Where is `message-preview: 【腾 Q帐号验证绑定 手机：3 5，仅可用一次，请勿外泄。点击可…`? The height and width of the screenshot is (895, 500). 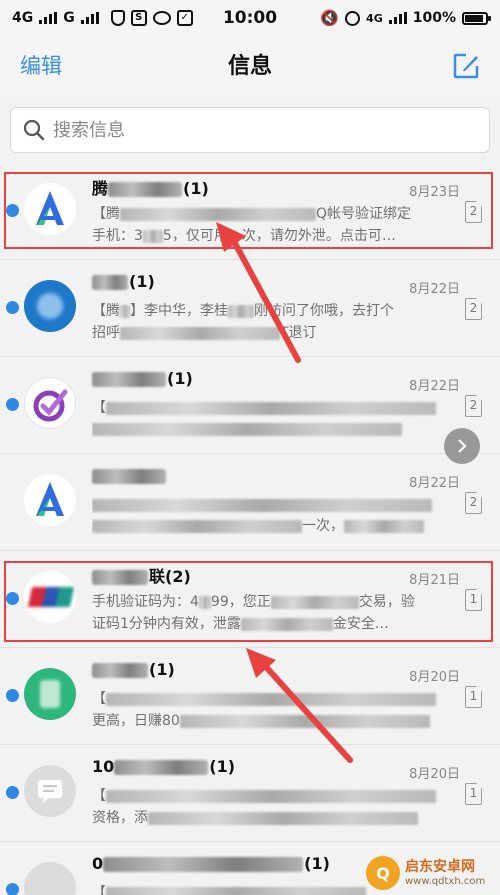
message-preview: 【腾 Q帐号验证绑定 手机：3 5，仅可用一次，请勿外泄。点击可… is located at coordinates (252, 225).